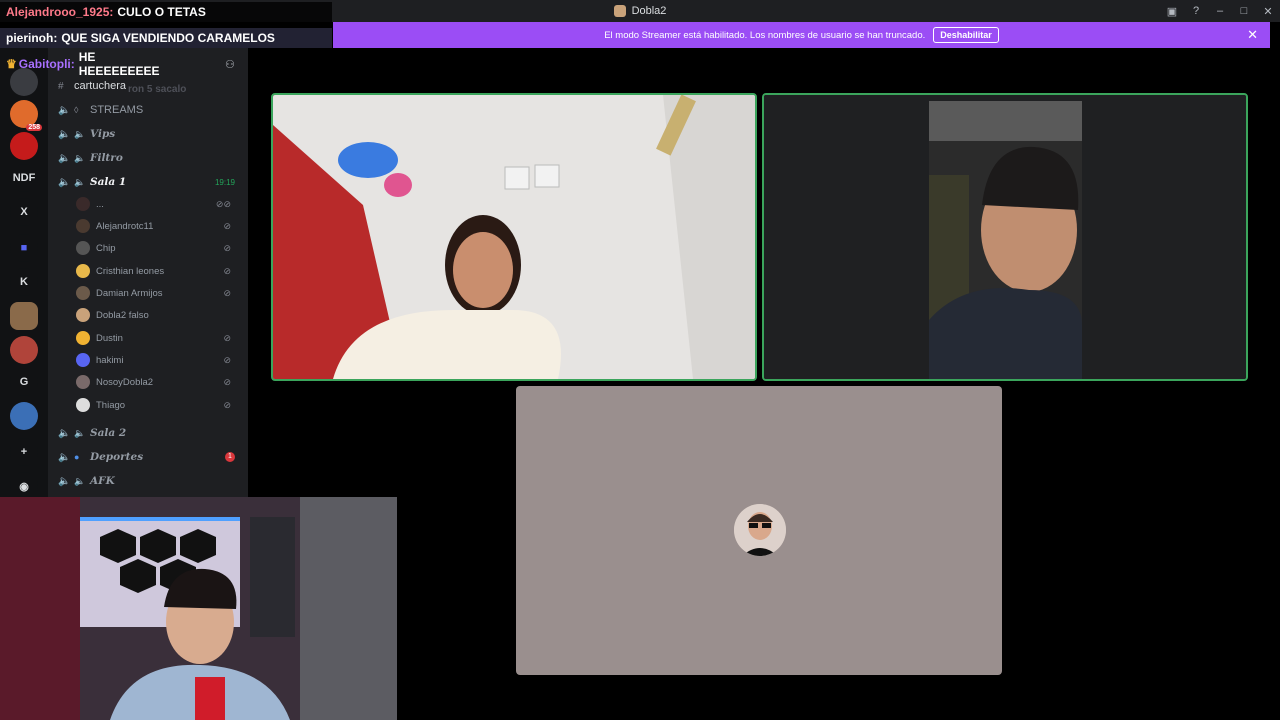 The height and width of the screenshot is (720, 1280). I want to click on voice-member: Damian Armijos ⊘, so click(158, 293).